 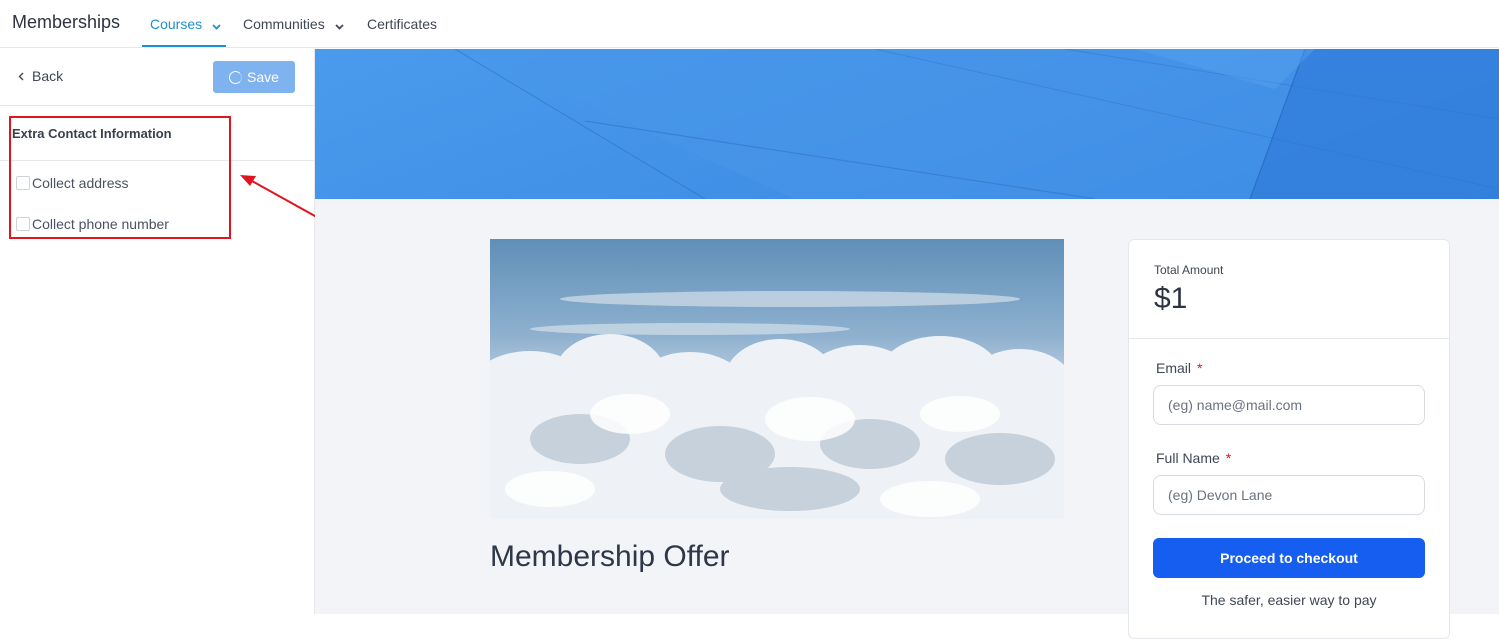 I want to click on offer-title: Membership Offer, so click(x=610, y=556).